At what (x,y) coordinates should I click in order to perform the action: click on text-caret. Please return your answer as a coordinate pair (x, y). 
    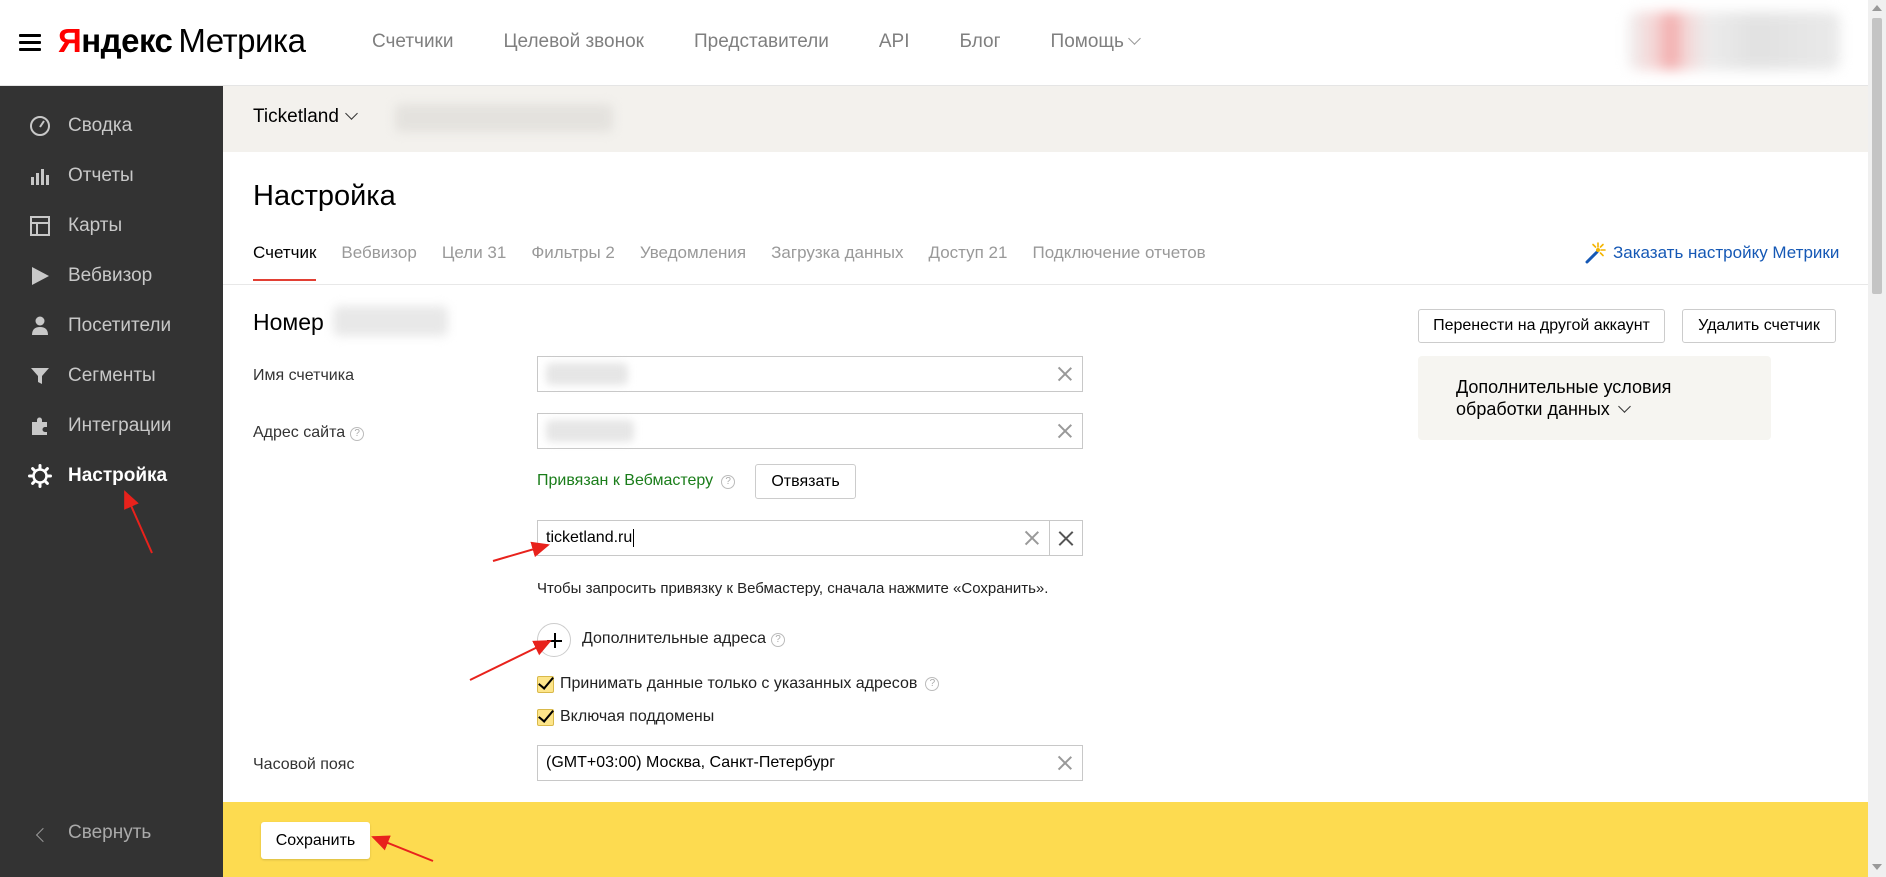
    Looking at the image, I should click on (634, 538).